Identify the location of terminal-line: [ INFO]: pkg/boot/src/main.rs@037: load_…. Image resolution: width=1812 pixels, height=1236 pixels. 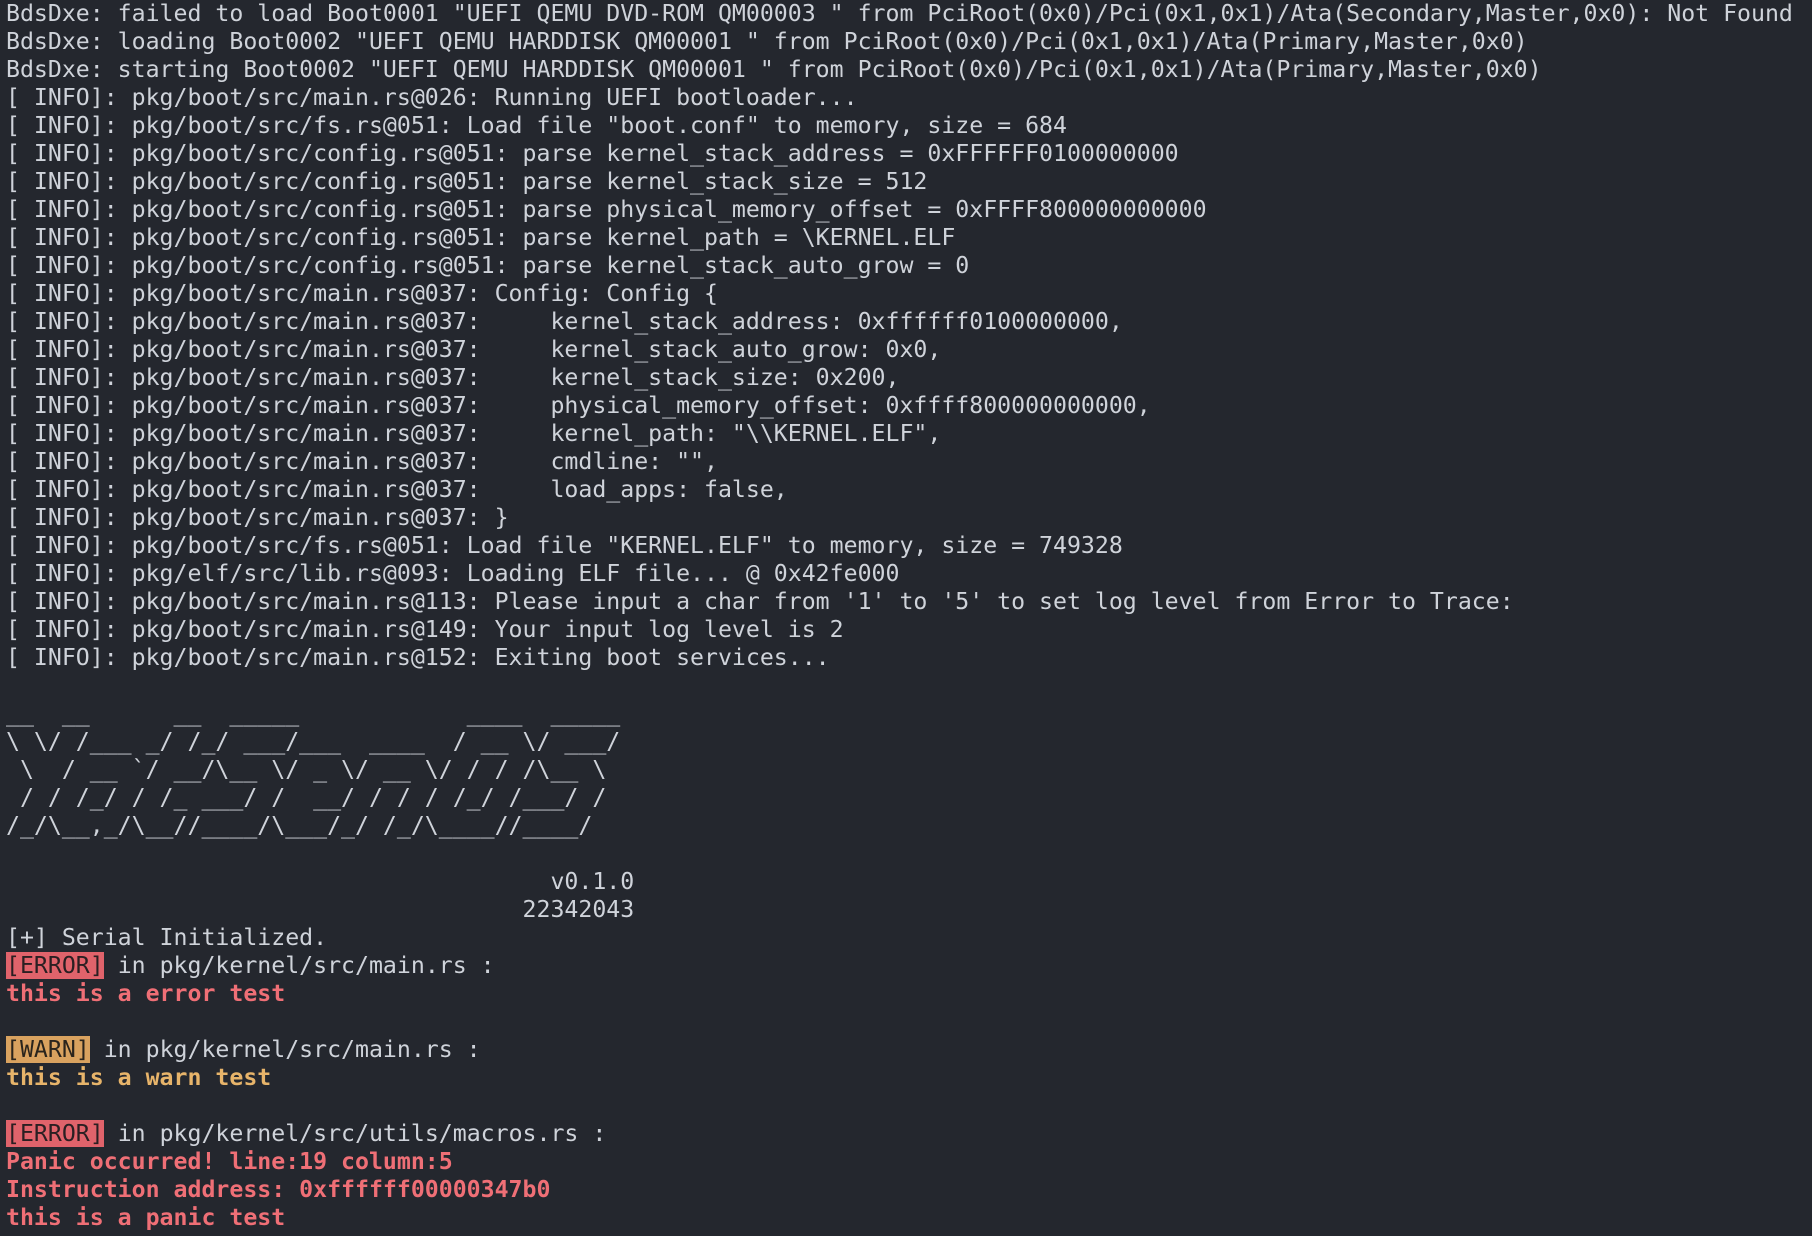
(906, 490).